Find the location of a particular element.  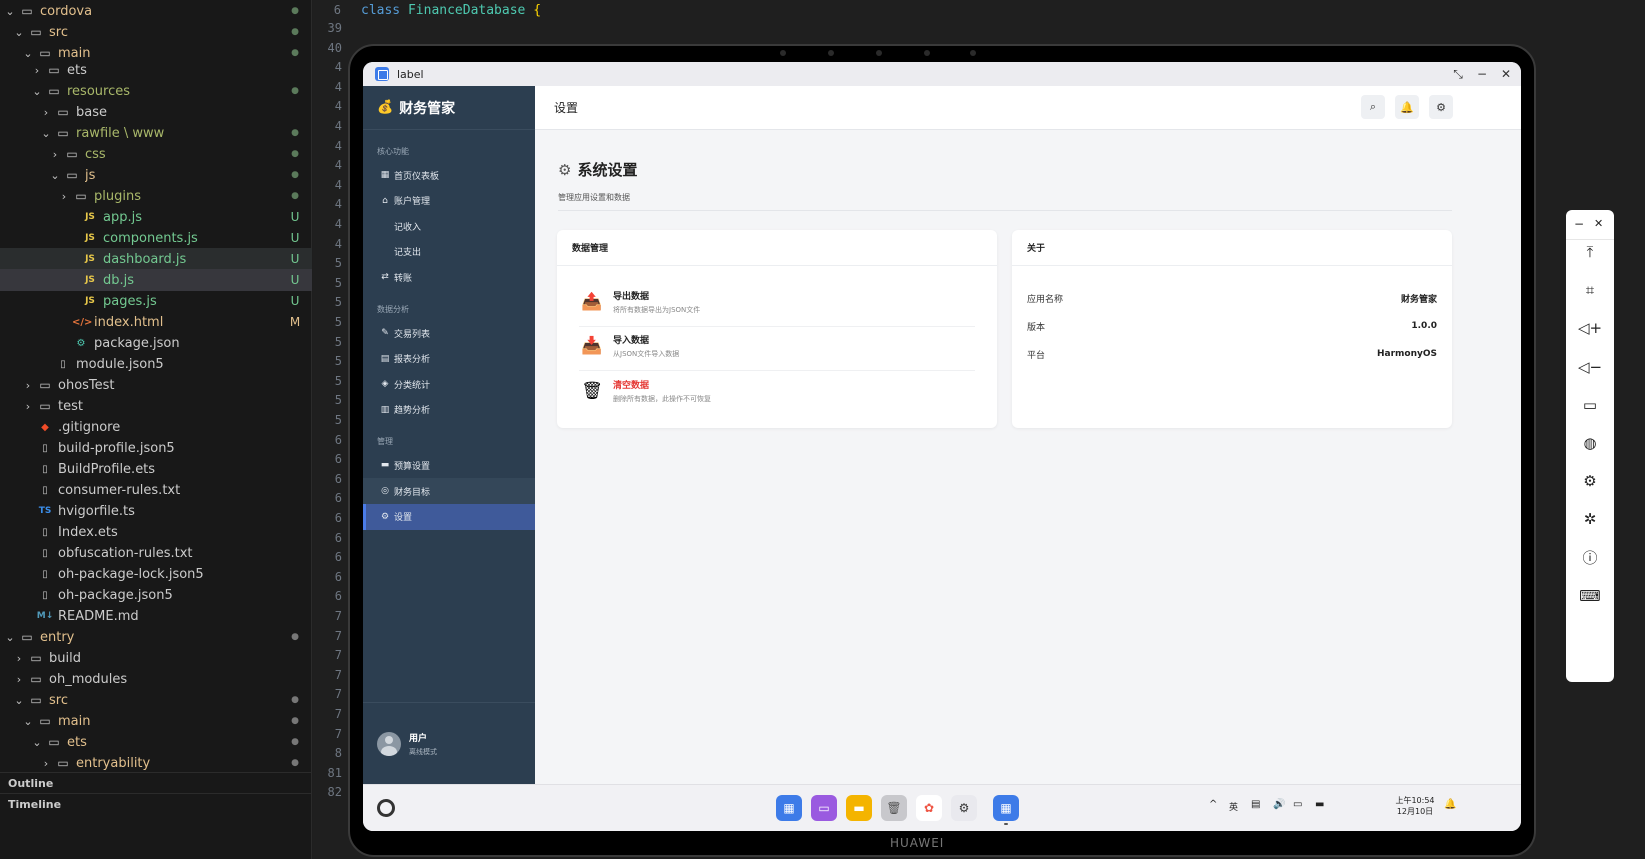

tree-file: ▯ BuildProfile.ets is located at coordinates (156, 469).